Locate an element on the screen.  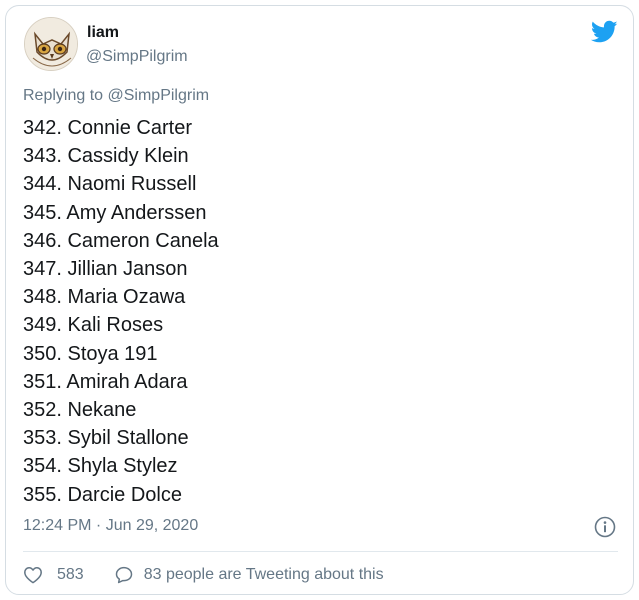
tweet-line: 348. Maria Ozawa is located at coordinates (104, 297).